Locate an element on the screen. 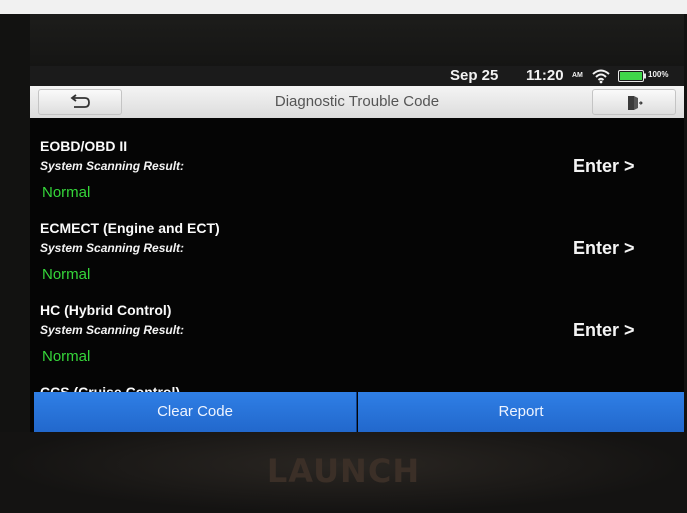 The width and height of the screenshot is (687, 513). back-arrow-icon is located at coordinates (80, 101).